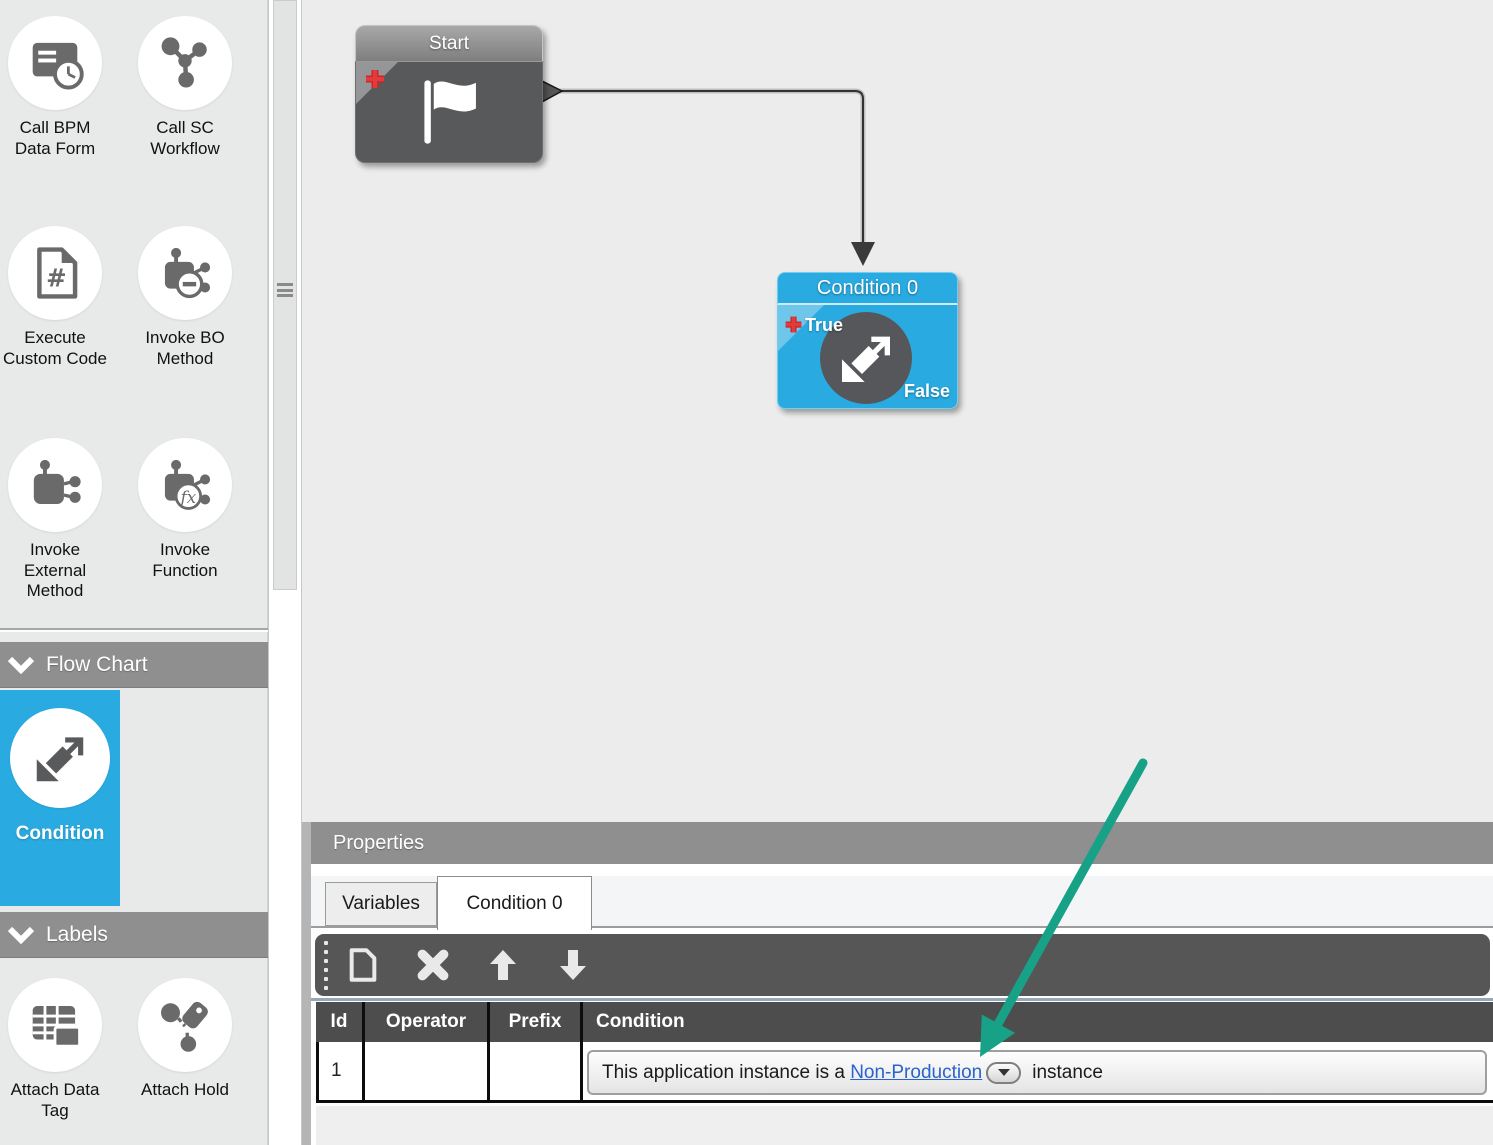 The width and height of the screenshot is (1493, 1145). What do you see at coordinates (427, 1022) in the screenshot?
I see `column-header-operator: Operator` at bounding box center [427, 1022].